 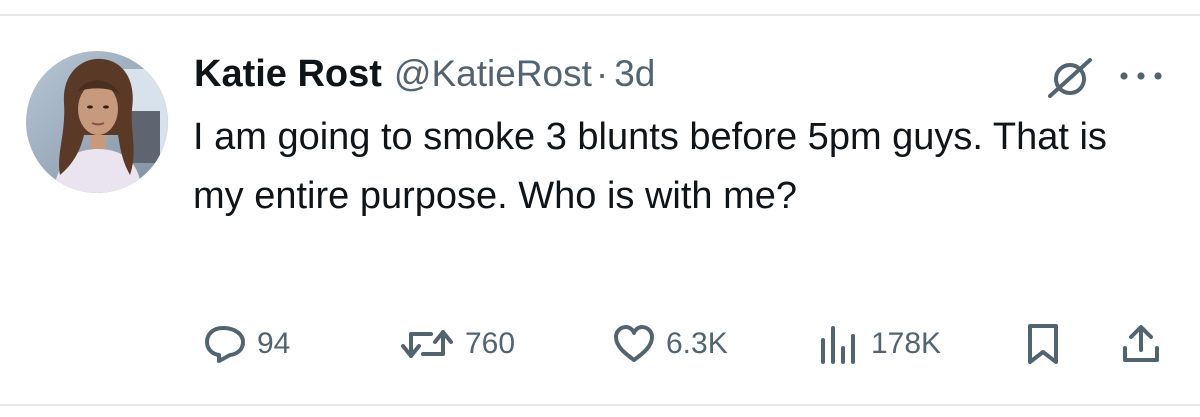 I want to click on tweet-actions: 94 760 6.3K 178K, so click(x=600, y=344).